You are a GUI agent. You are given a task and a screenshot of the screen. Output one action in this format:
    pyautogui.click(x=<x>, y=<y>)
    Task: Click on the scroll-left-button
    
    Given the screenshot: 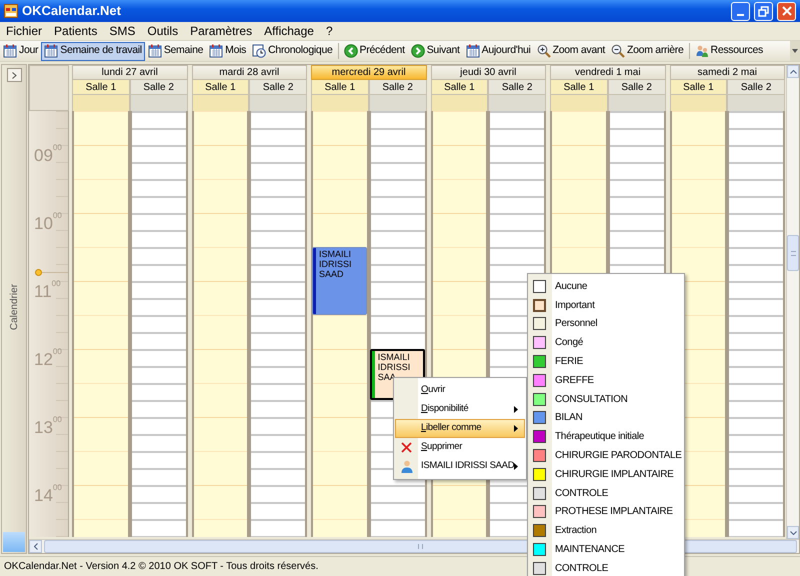 What is the action you would take?
    pyautogui.click(x=35, y=546)
    